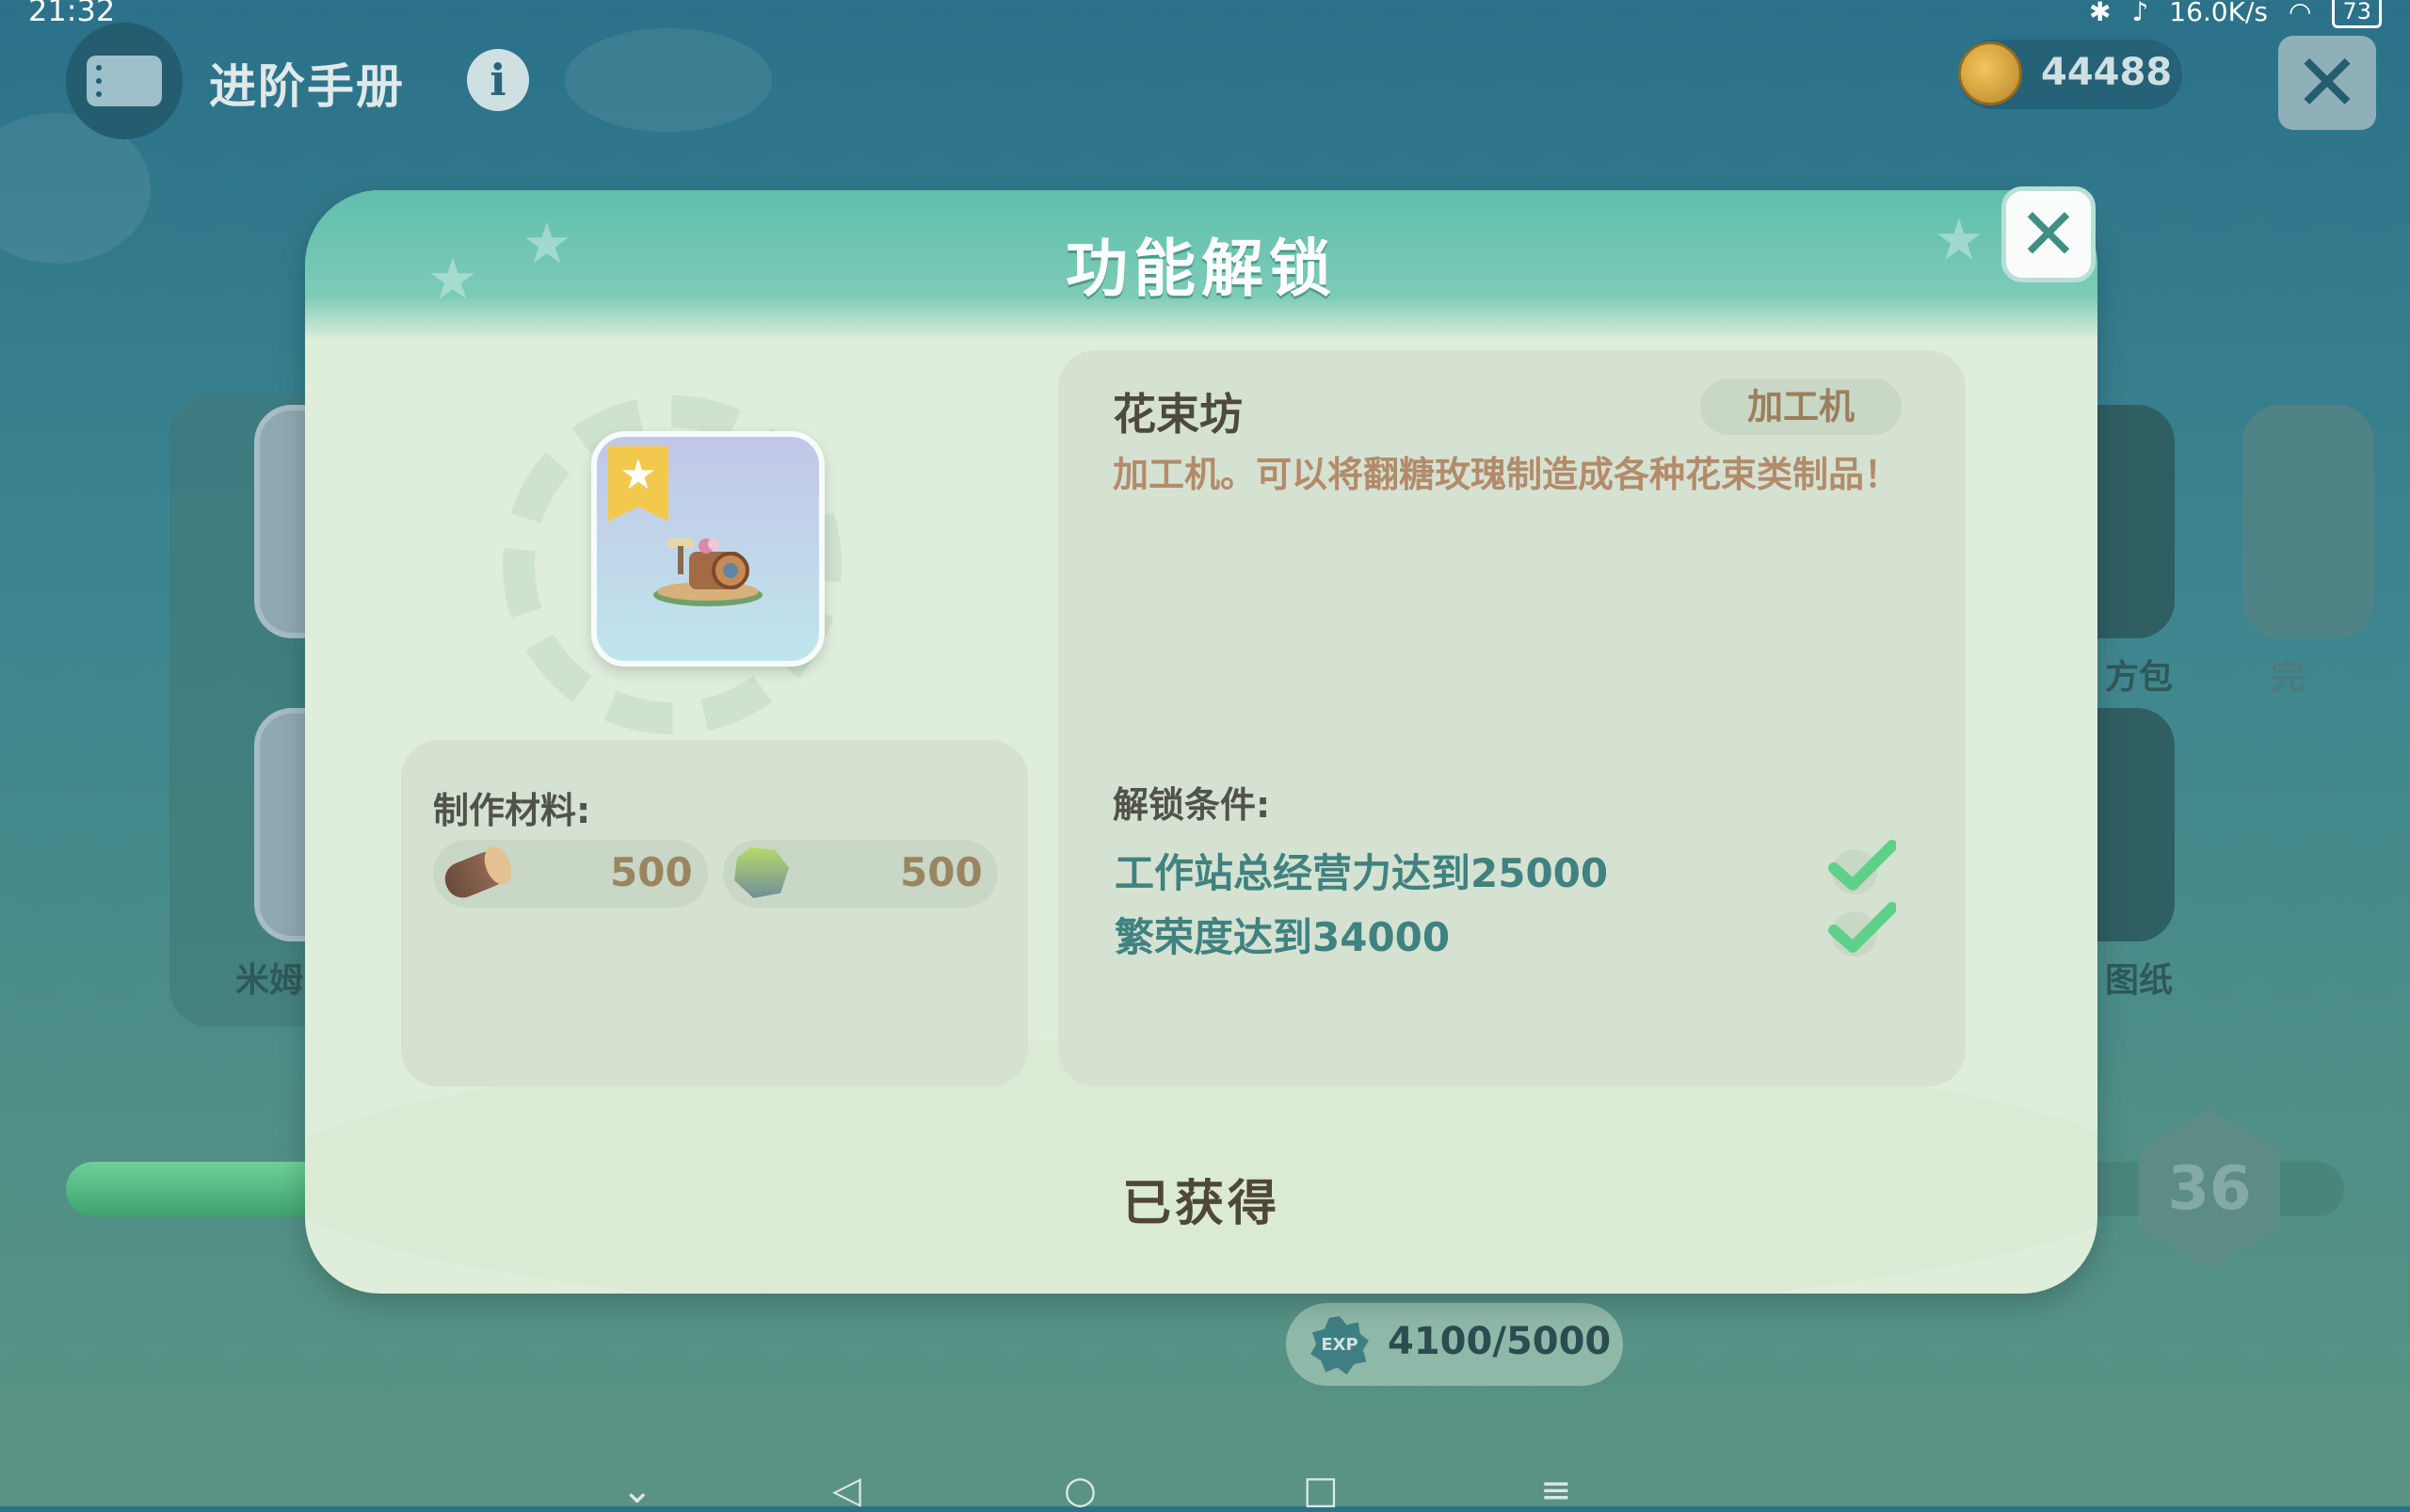  I want to click on flower-shop-building-icon, so click(708, 572).